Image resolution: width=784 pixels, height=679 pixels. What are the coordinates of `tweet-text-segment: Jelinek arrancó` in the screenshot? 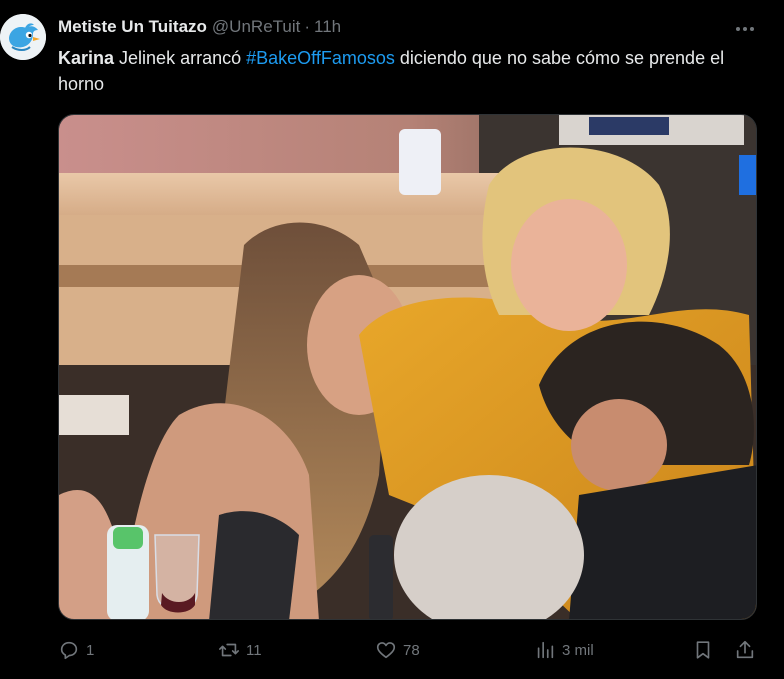 It's located at (180, 58).